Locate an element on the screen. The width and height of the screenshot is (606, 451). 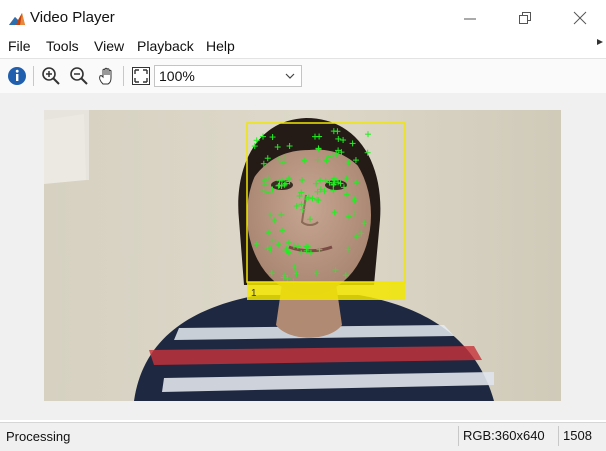
menu-view: View is located at coordinates (109, 46).